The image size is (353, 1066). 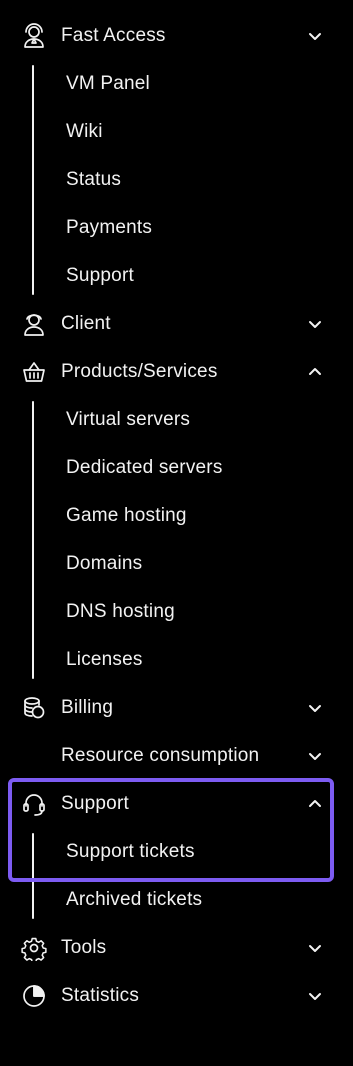 What do you see at coordinates (176, 900) in the screenshot?
I see `submenu-item-archived-tickets: Archived tickets` at bounding box center [176, 900].